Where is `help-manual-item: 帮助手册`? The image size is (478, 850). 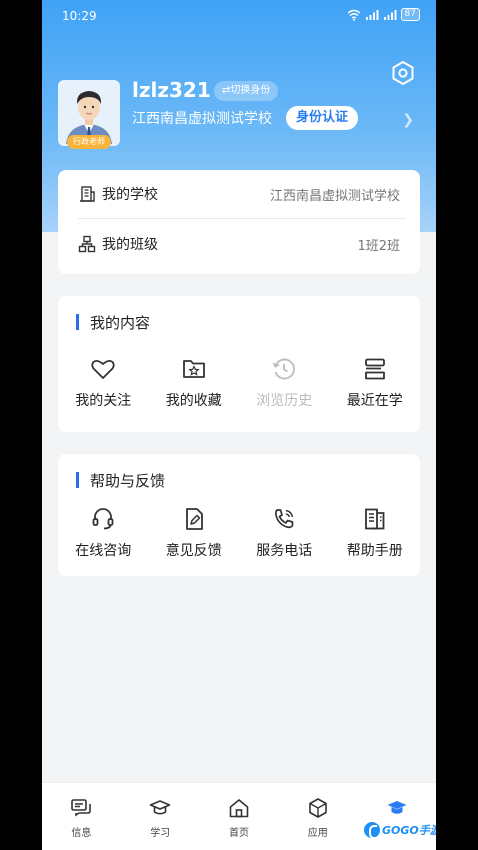
help-manual-item: 帮助手册 is located at coordinates (375, 533).